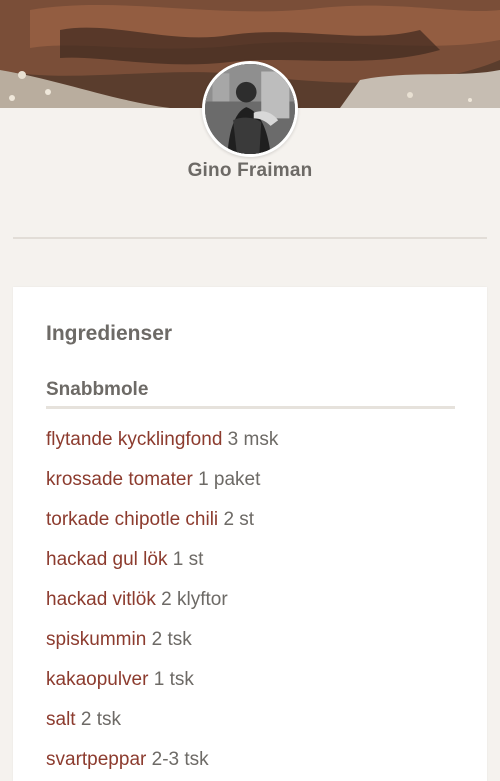 This screenshot has height=781, width=500. I want to click on ingredient-item: krossade tomater 1 paket, so click(162, 487).